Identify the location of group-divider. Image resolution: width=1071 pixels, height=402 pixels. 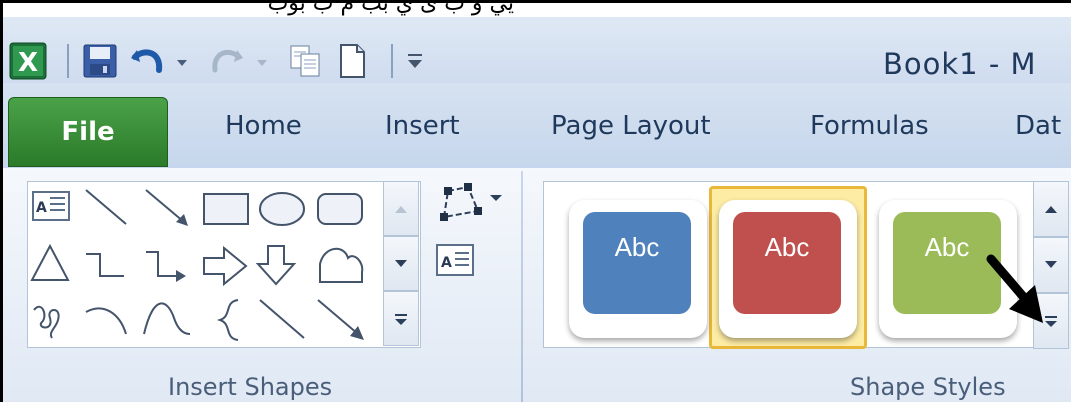
(522, 286).